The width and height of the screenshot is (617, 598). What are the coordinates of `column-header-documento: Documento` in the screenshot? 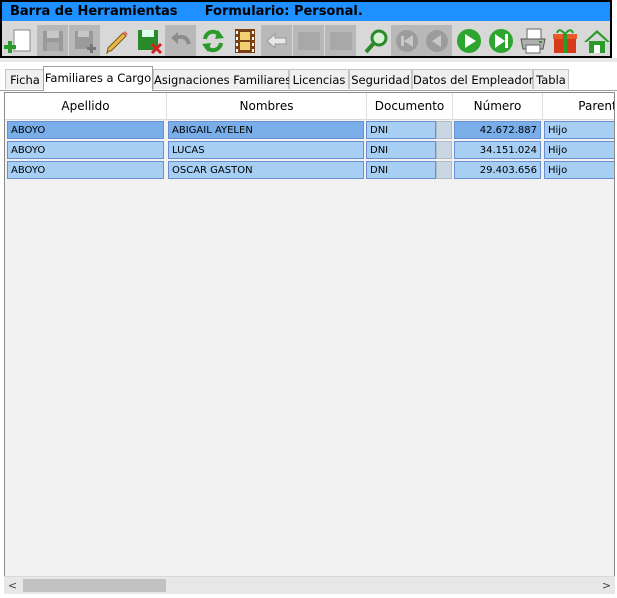 It's located at (410, 106).